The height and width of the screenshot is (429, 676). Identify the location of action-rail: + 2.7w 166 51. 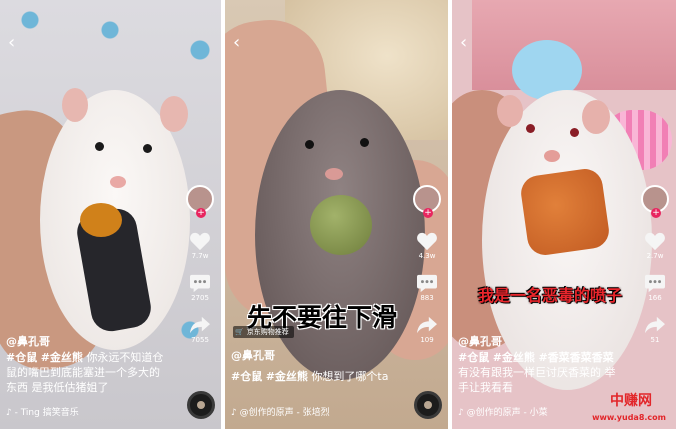
(655, 265).